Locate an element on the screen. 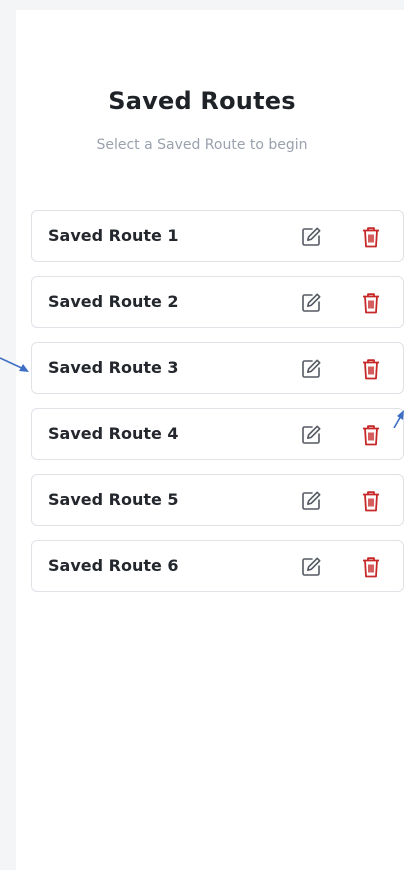 Image resolution: width=404 pixels, height=870 pixels. route-item: Saved Route 2 is located at coordinates (217, 302).